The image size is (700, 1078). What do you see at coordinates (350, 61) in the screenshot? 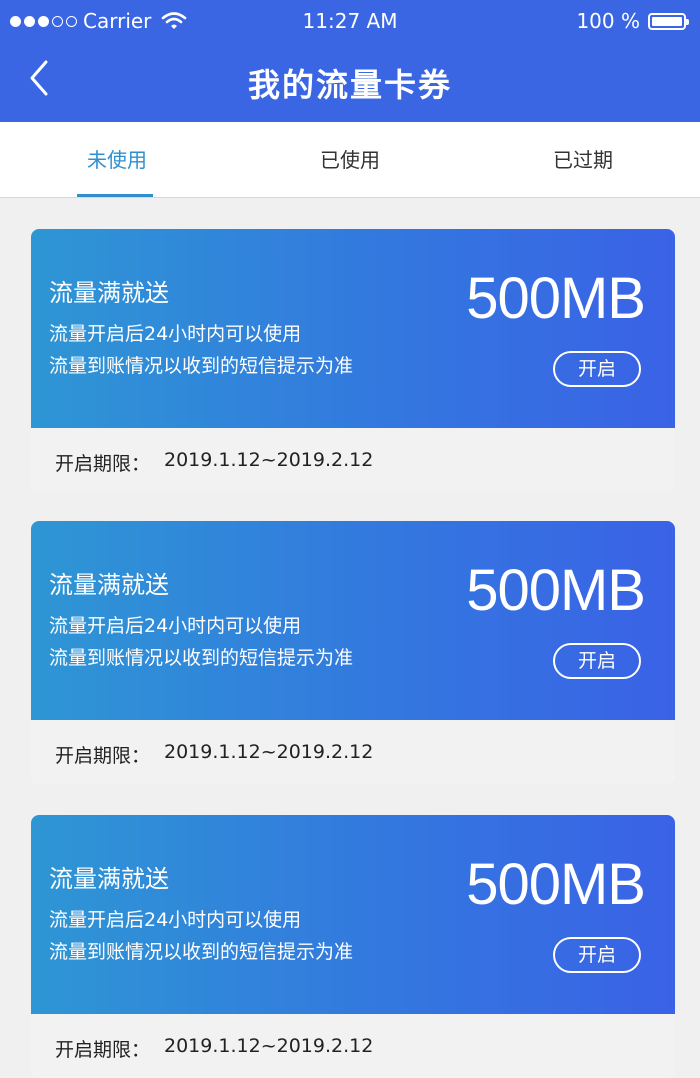
I see `app-header: Carrier 11:27 AM 100 % 我的流量卡券` at bounding box center [350, 61].